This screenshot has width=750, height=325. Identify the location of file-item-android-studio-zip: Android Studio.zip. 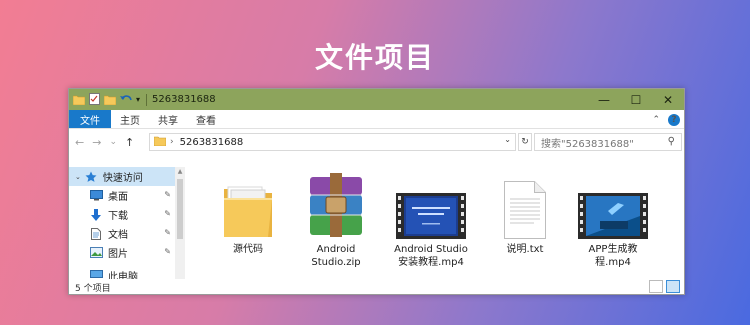
(336, 219).